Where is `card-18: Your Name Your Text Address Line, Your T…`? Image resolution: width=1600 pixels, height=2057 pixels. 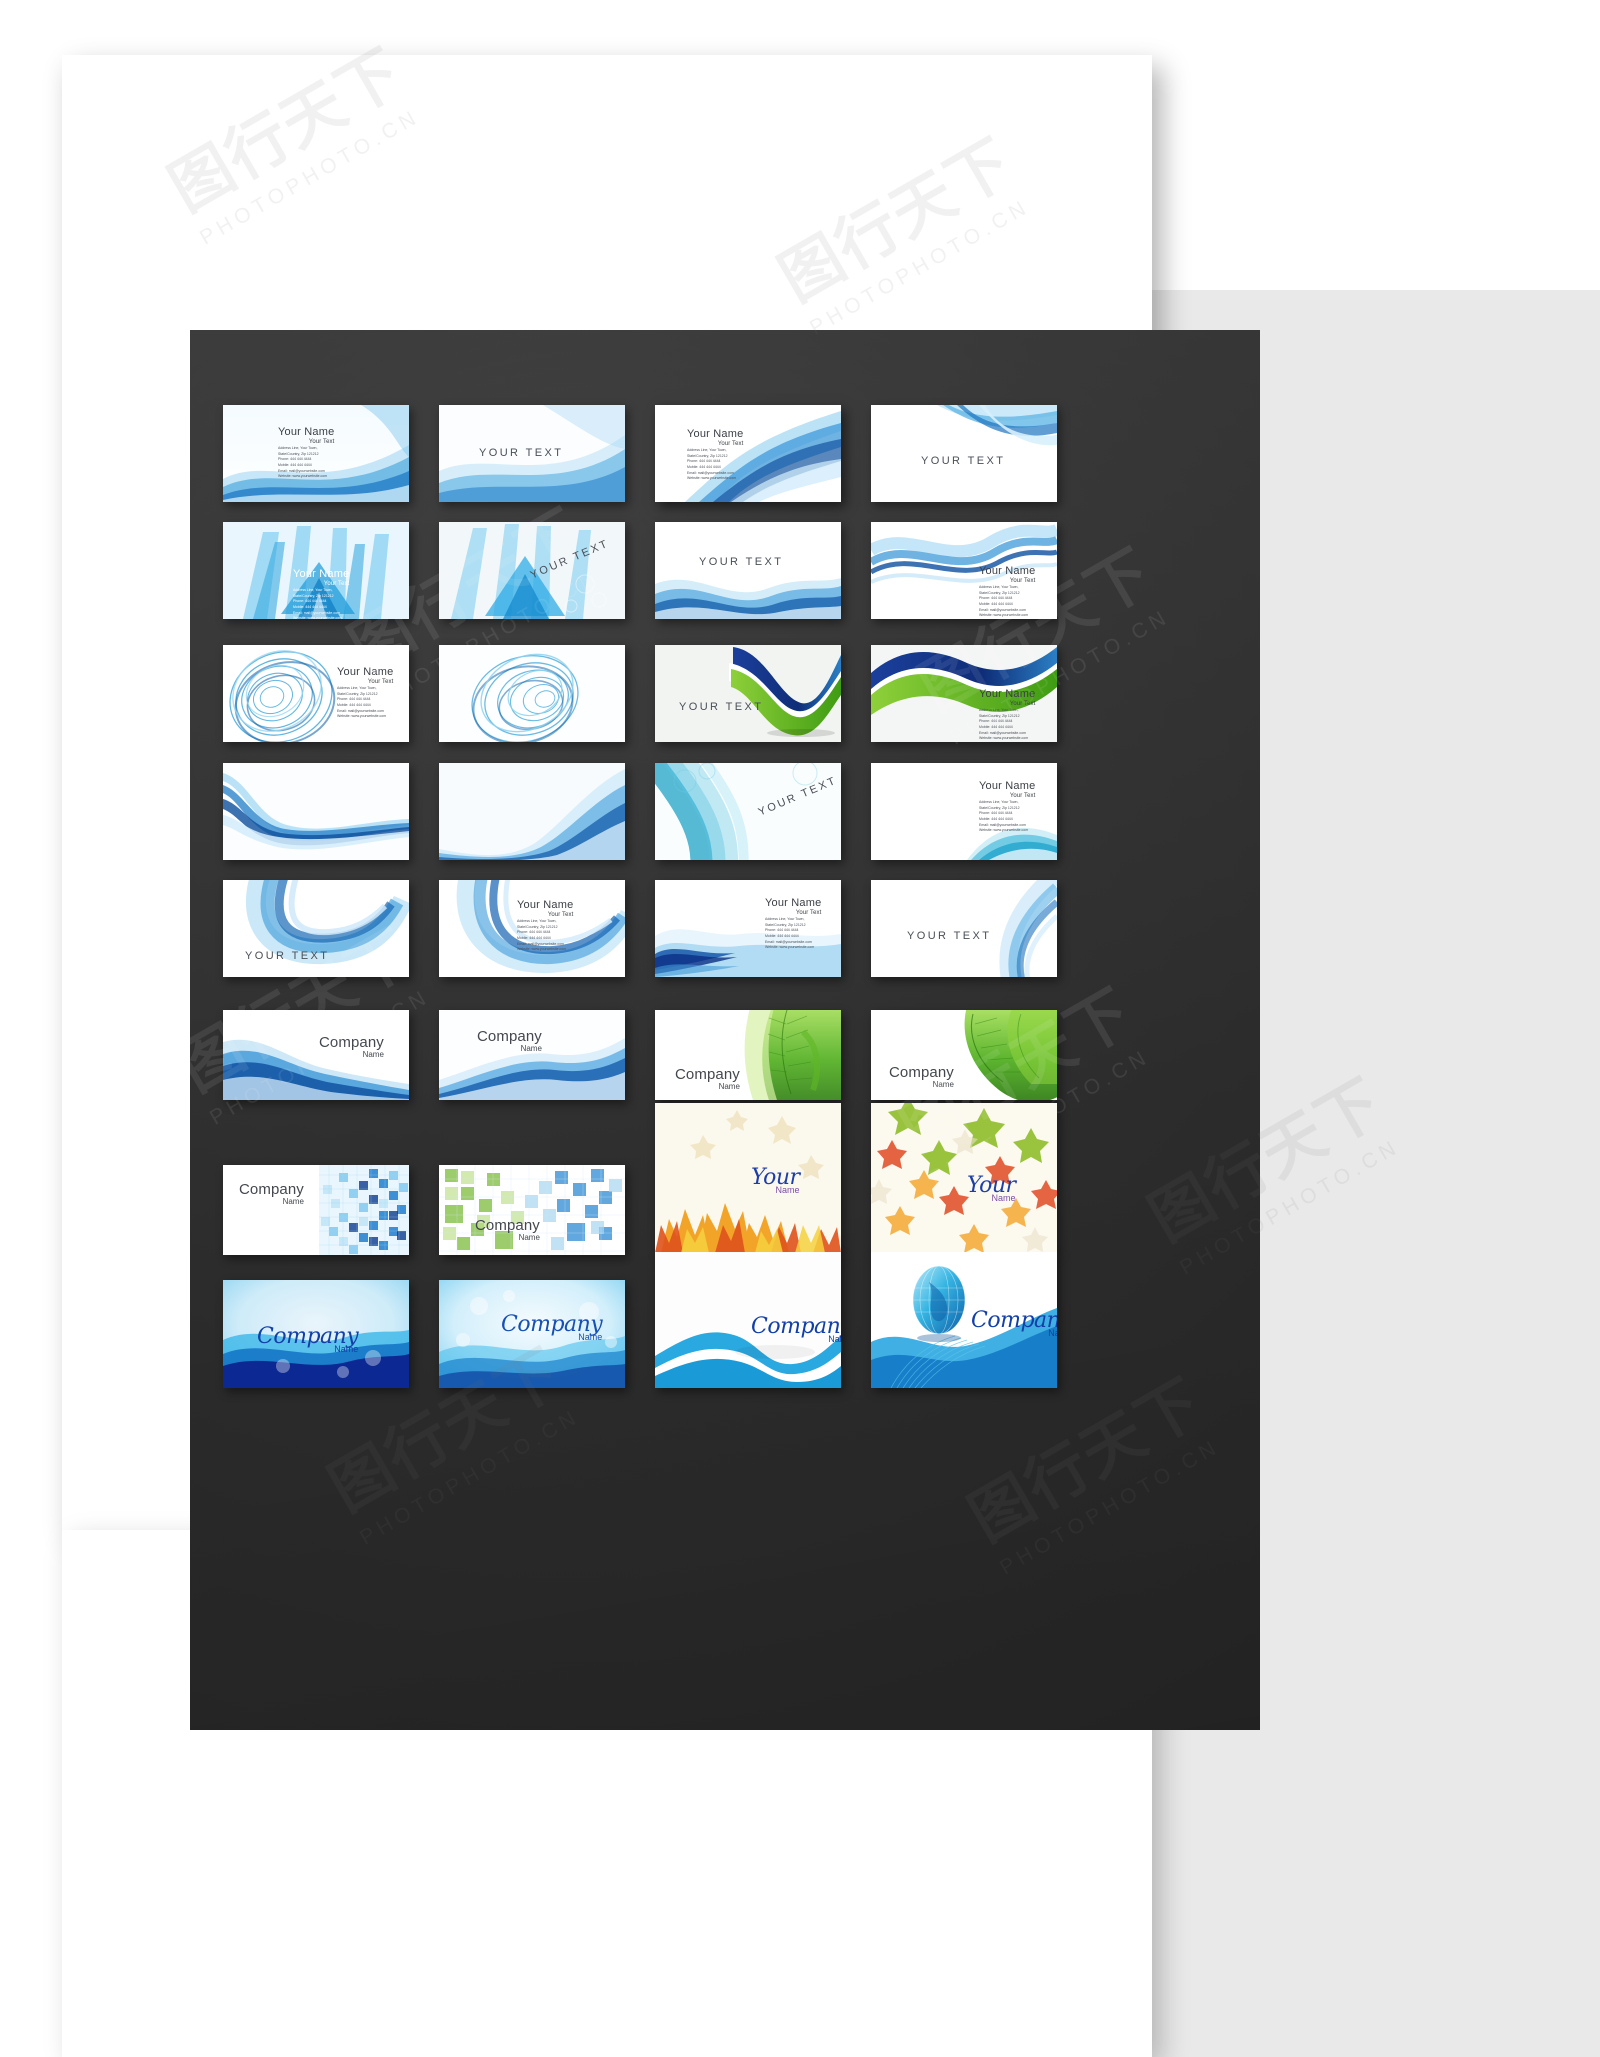 card-18: Your Name Your Text Address Line, Your T… is located at coordinates (532, 928).